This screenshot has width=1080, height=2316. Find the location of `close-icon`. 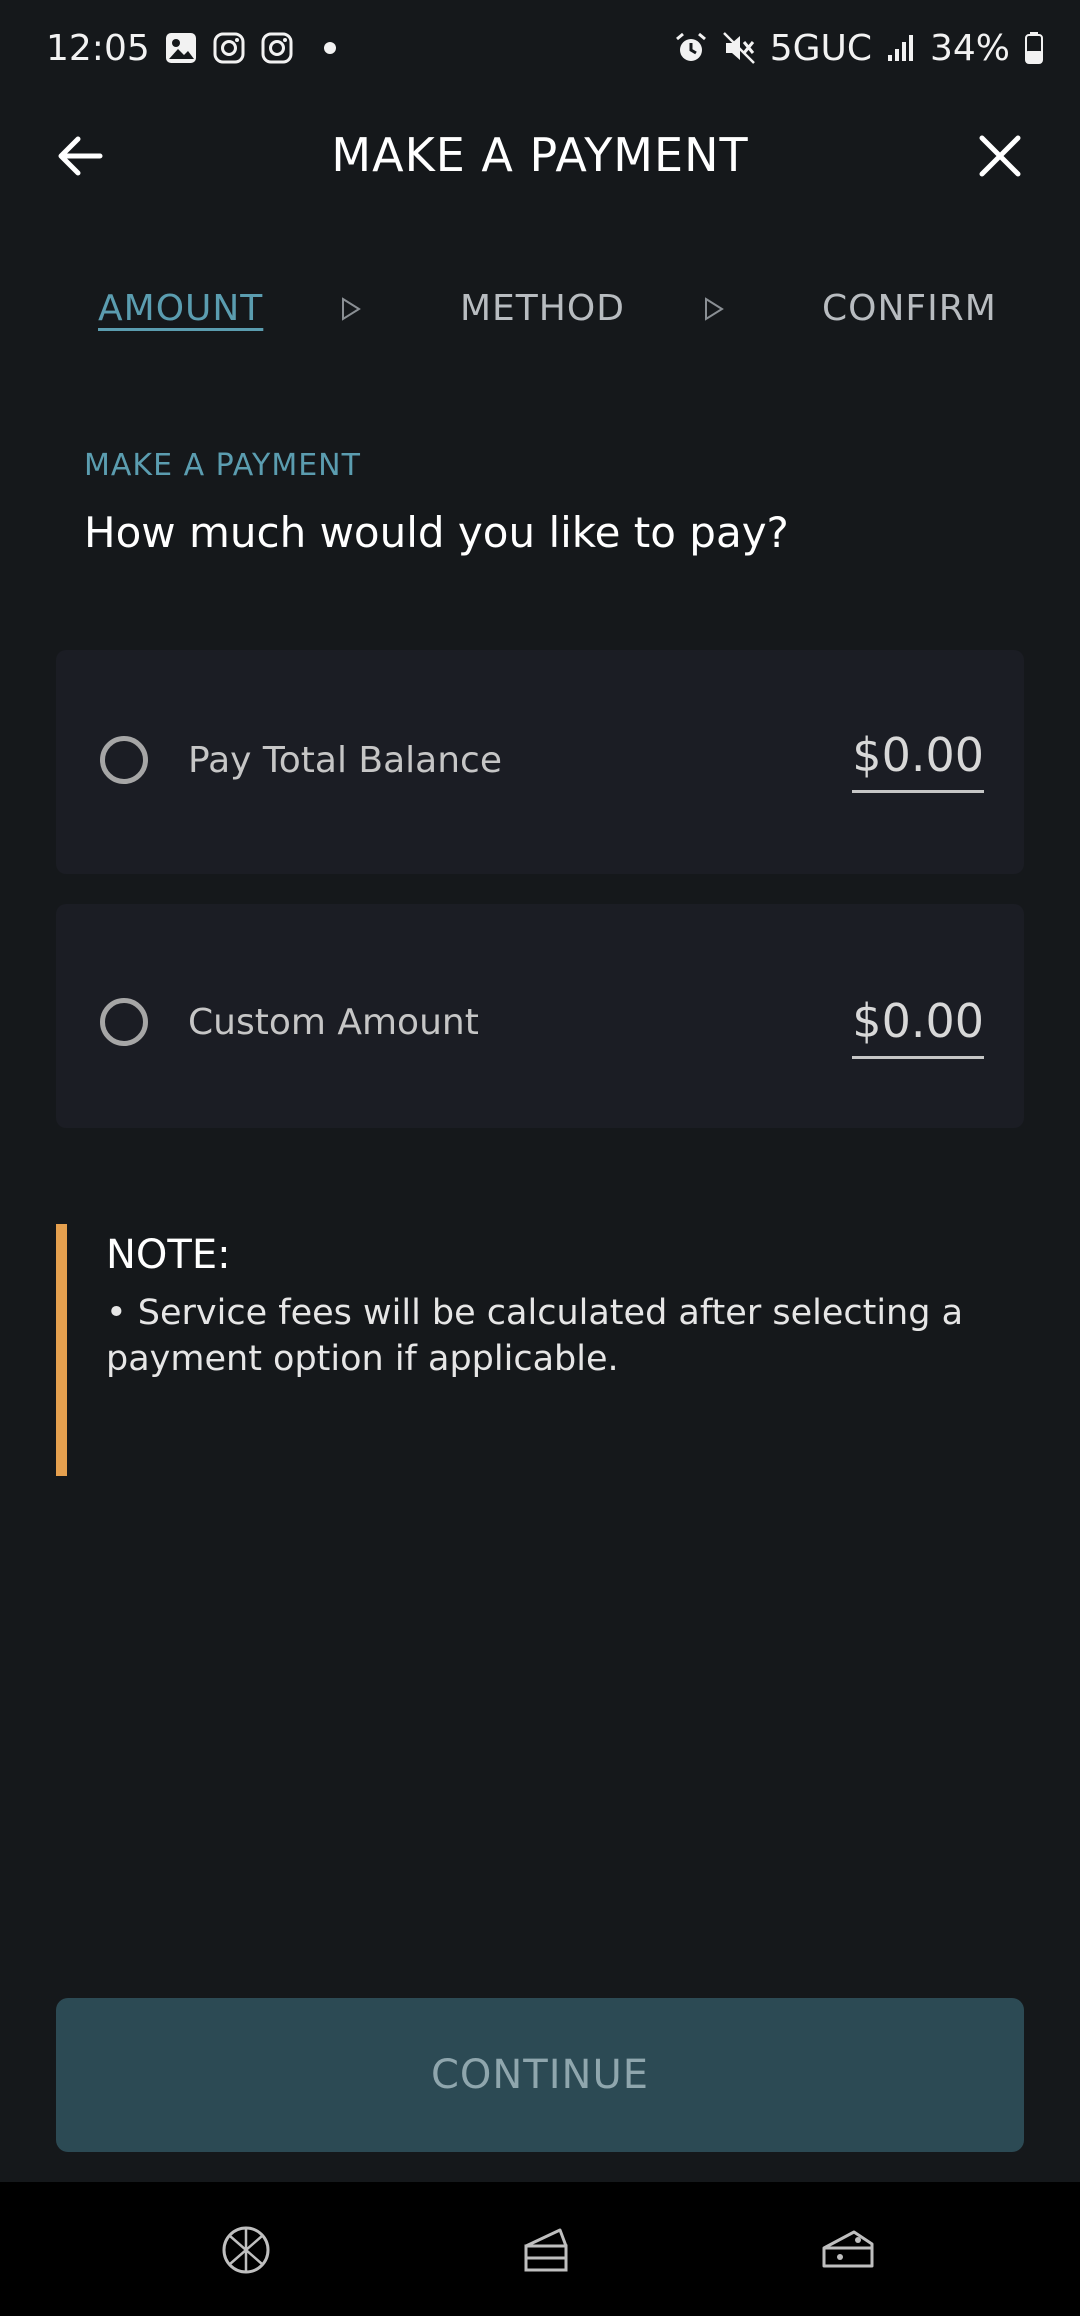

close-icon is located at coordinates (1000, 156).